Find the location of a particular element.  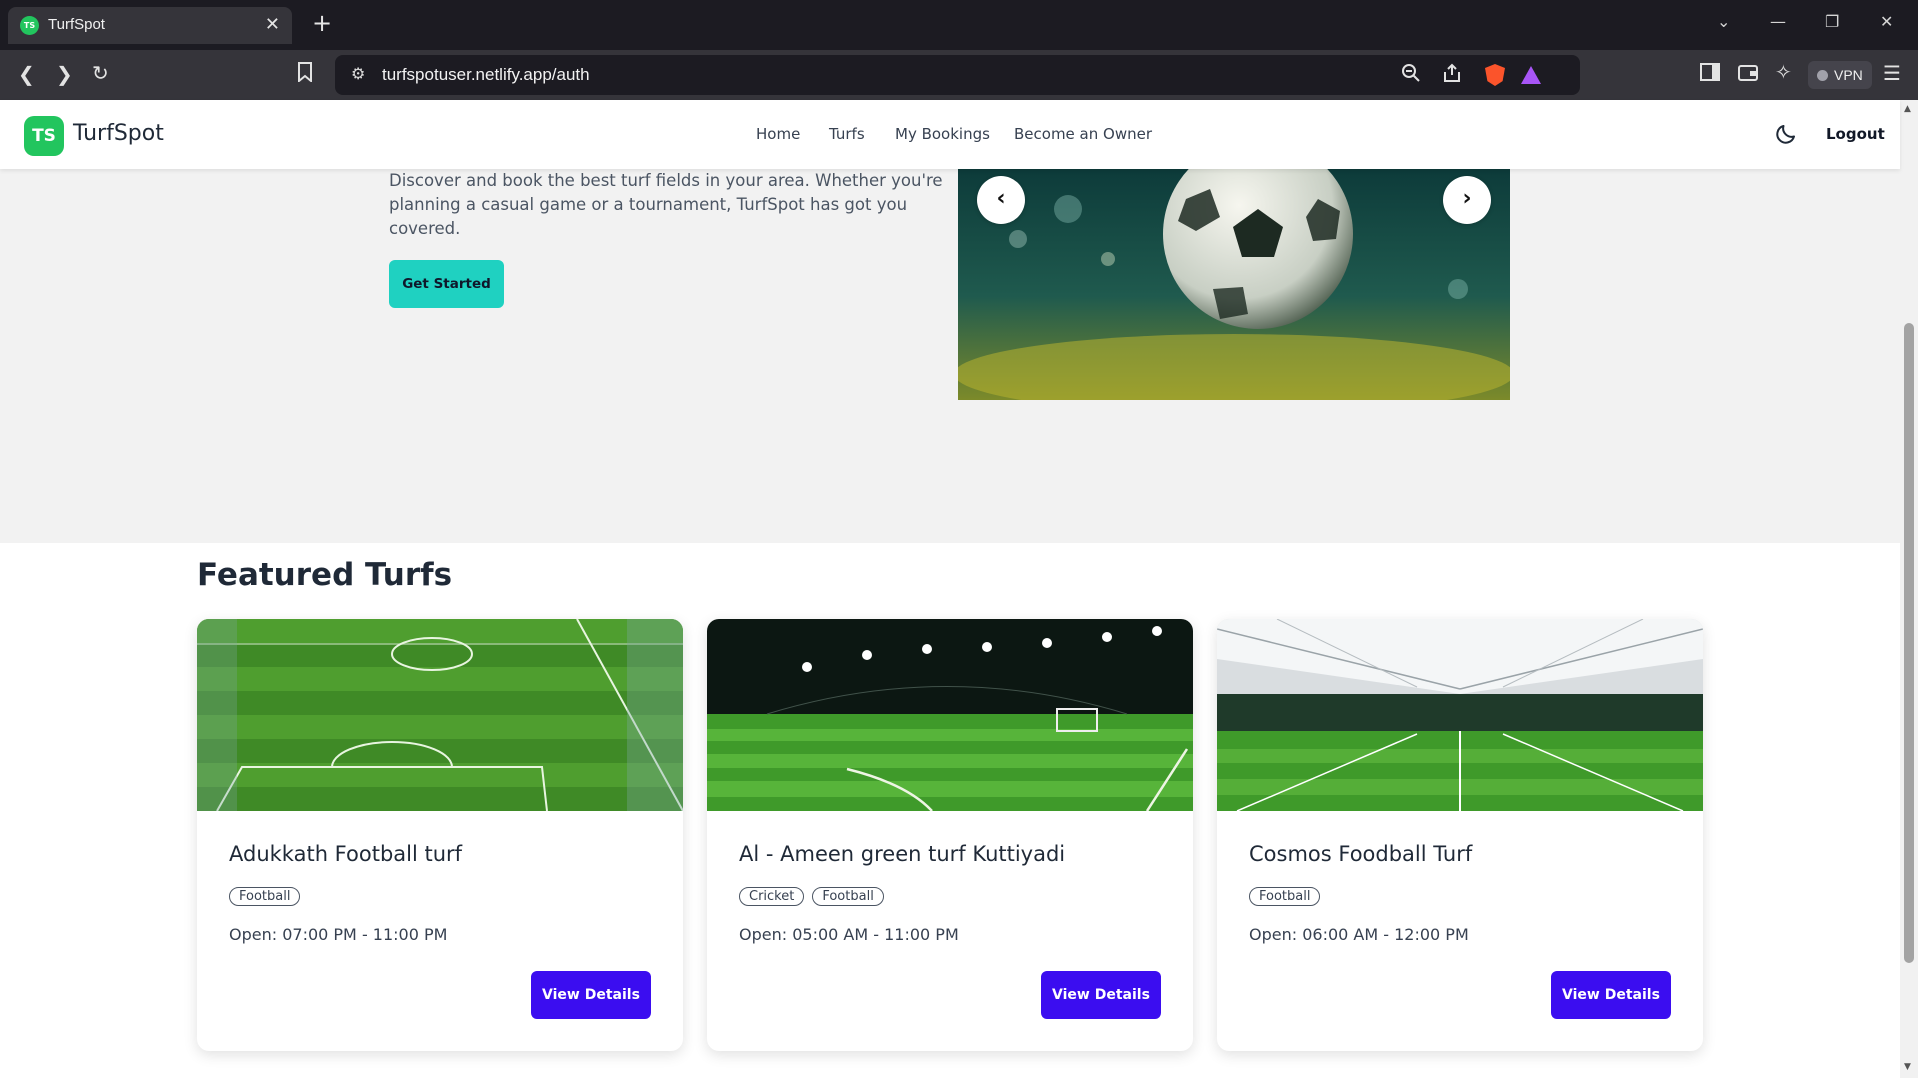

soccer-ball-image is located at coordinates (1234, 284).